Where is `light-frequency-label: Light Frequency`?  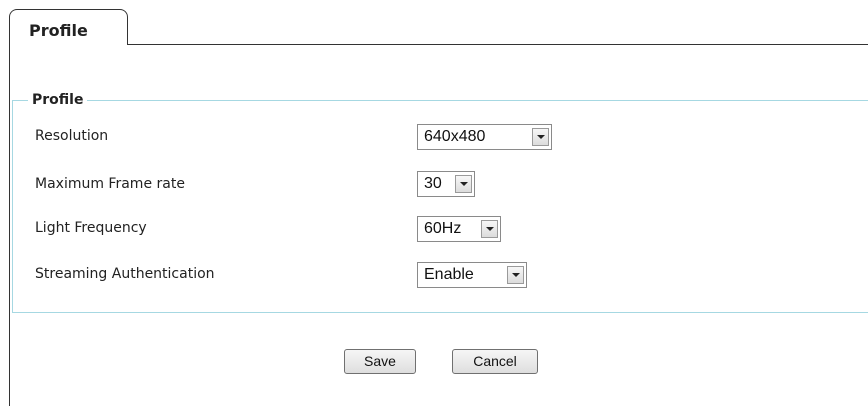
light-frequency-label: Light Frequency is located at coordinates (91, 228).